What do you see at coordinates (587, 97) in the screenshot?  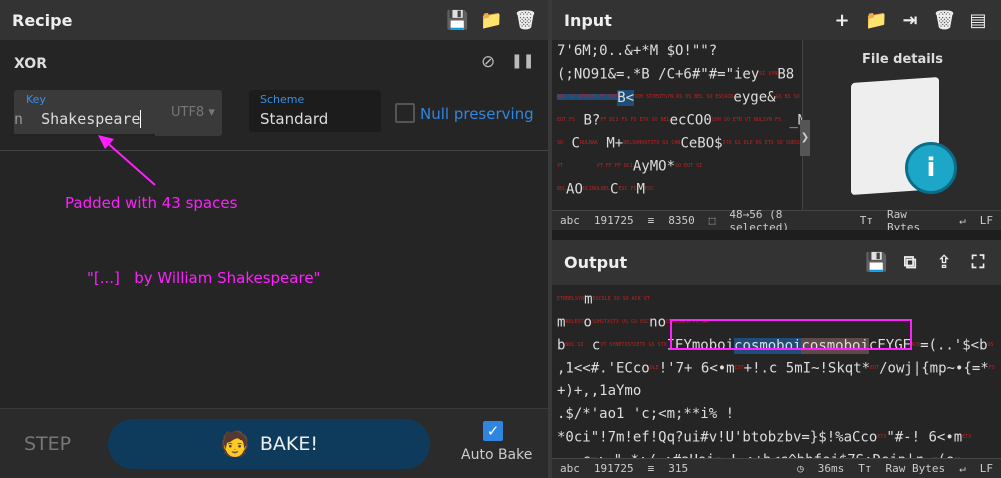 I see `control-char: NUL SI STXSOH FF STX` at bounding box center [587, 97].